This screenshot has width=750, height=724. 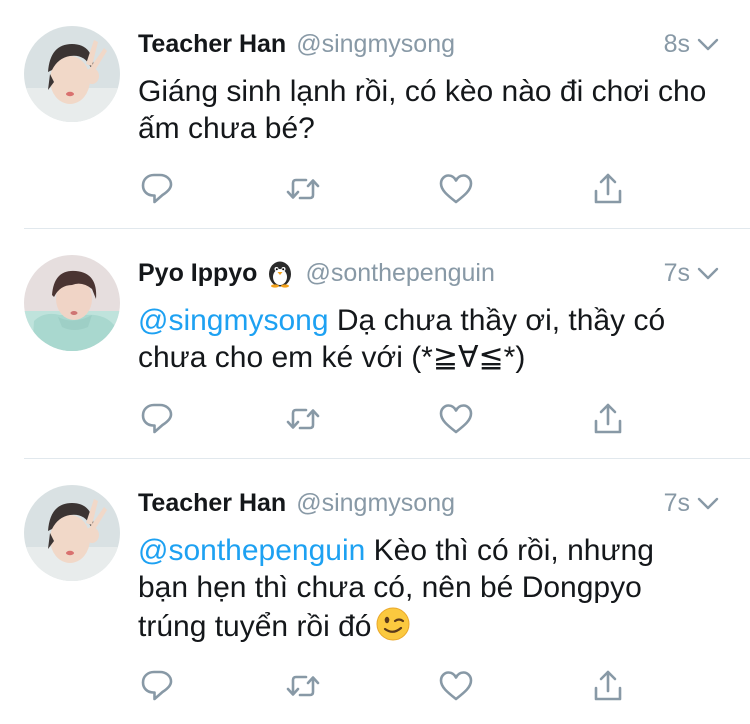 What do you see at coordinates (399, 273) in the screenshot?
I see `user-handle: @sonthepenguin` at bounding box center [399, 273].